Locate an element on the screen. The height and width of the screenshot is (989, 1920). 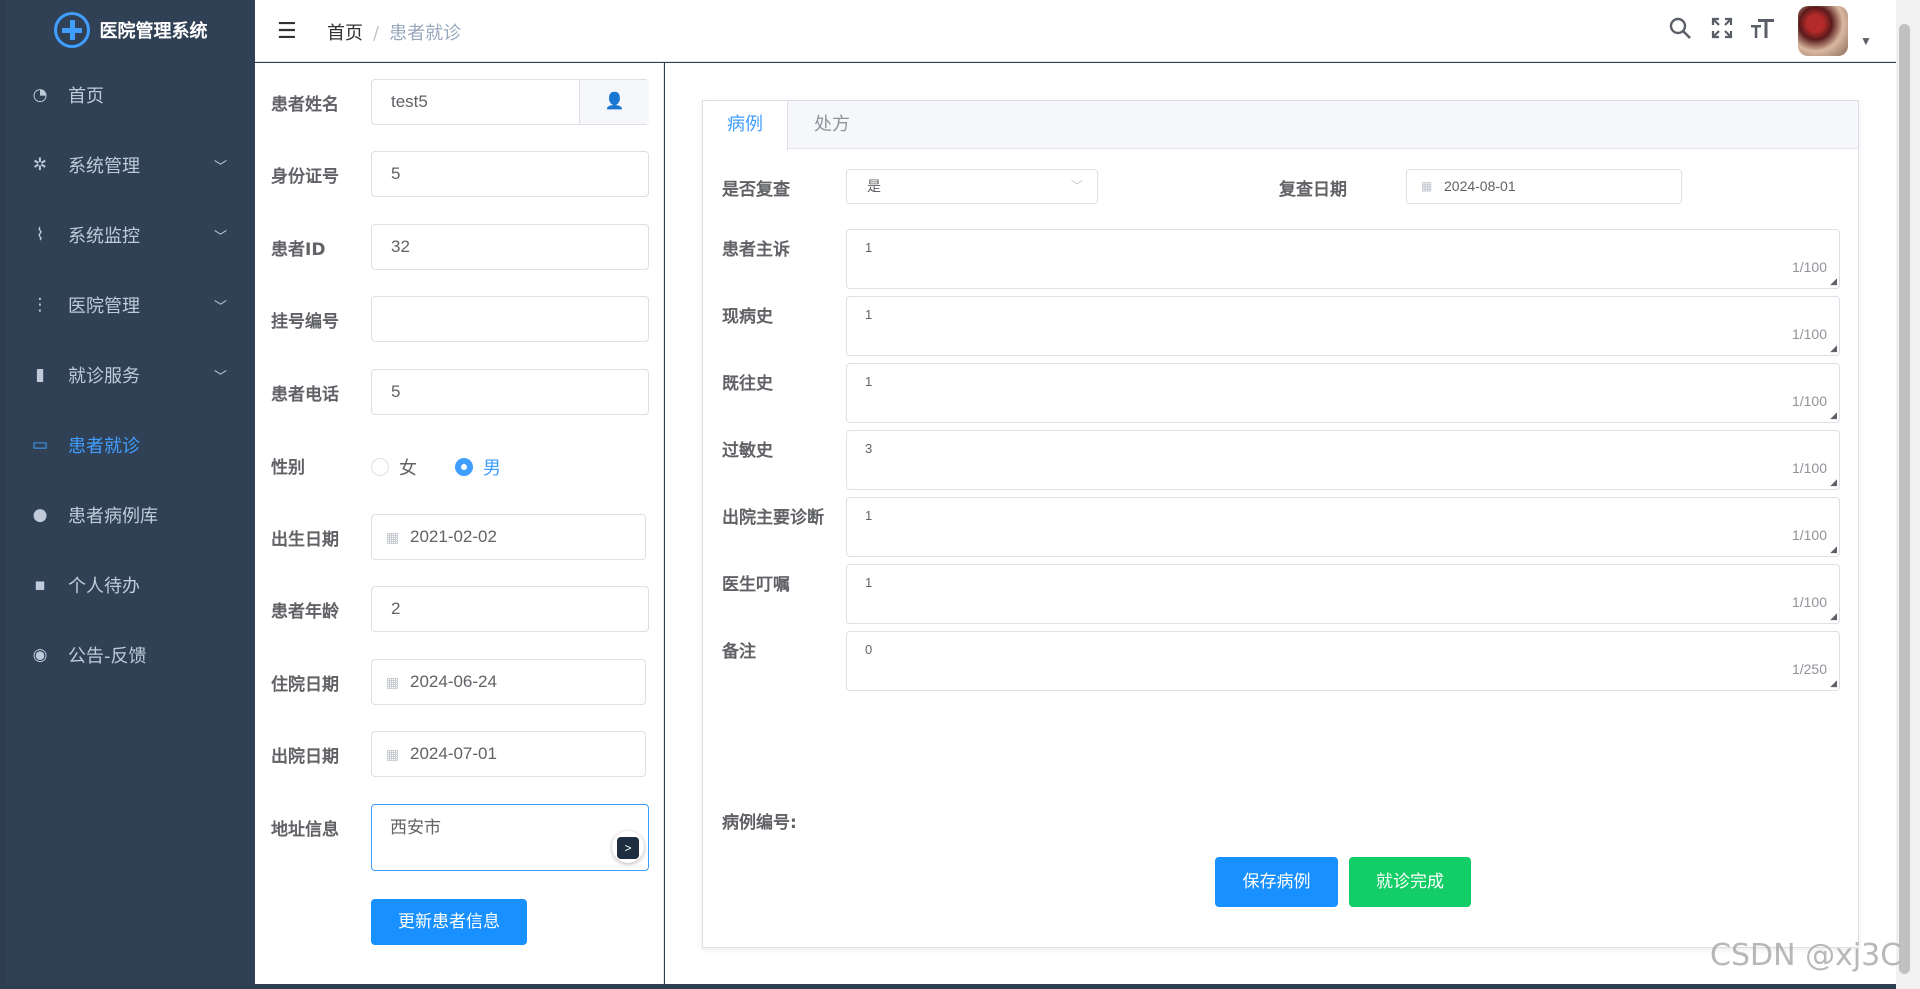
update-patient-button: 更新患者信息 is located at coordinates (449, 922).